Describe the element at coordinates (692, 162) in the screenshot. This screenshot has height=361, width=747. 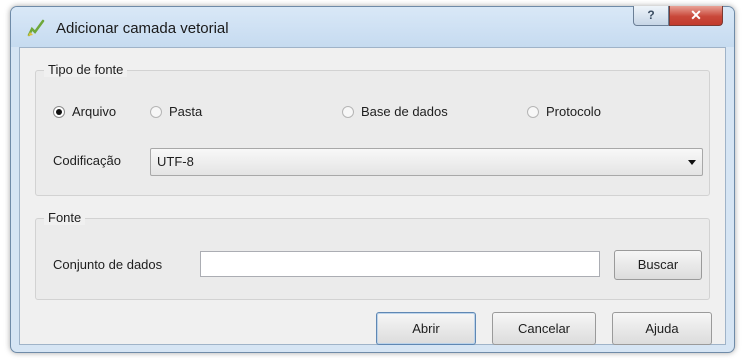
I see `chevron-down-icon` at that location.